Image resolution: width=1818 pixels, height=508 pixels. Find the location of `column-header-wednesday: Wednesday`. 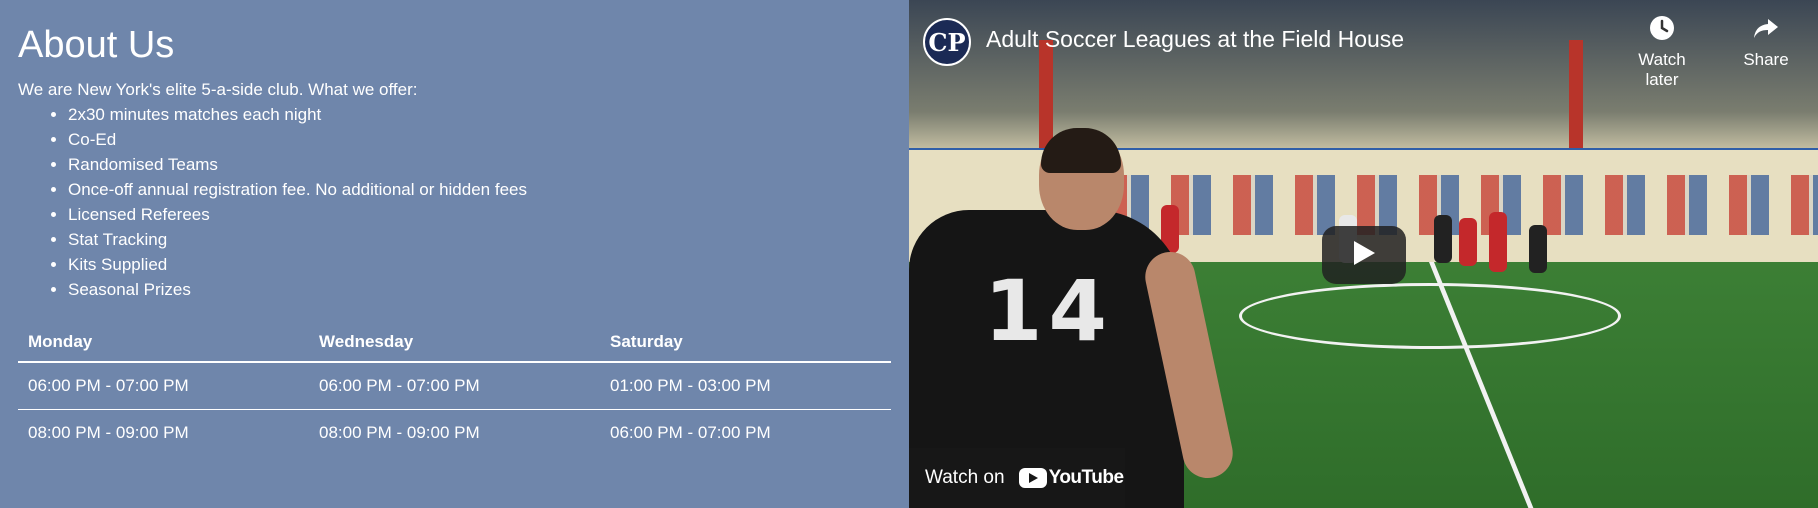

column-header-wednesday: Wednesday is located at coordinates (454, 343).